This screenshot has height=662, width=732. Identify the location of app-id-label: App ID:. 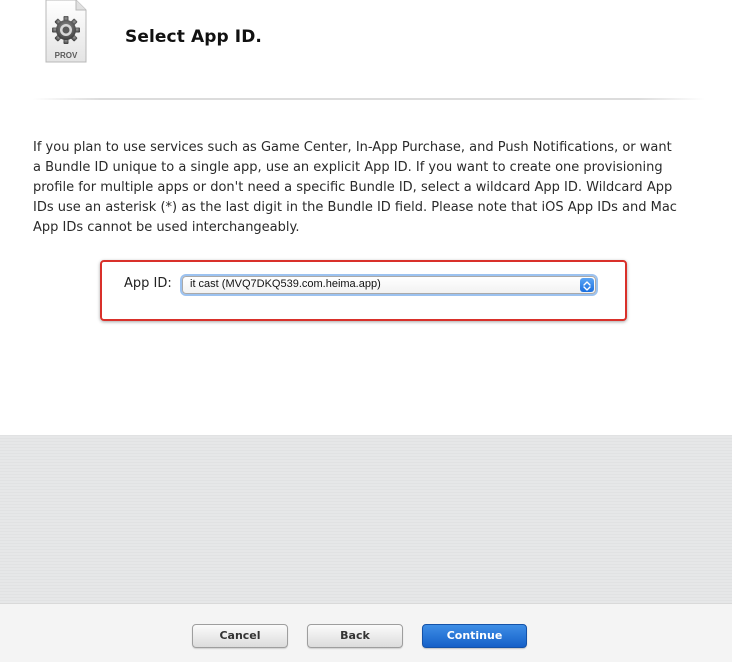
(148, 283).